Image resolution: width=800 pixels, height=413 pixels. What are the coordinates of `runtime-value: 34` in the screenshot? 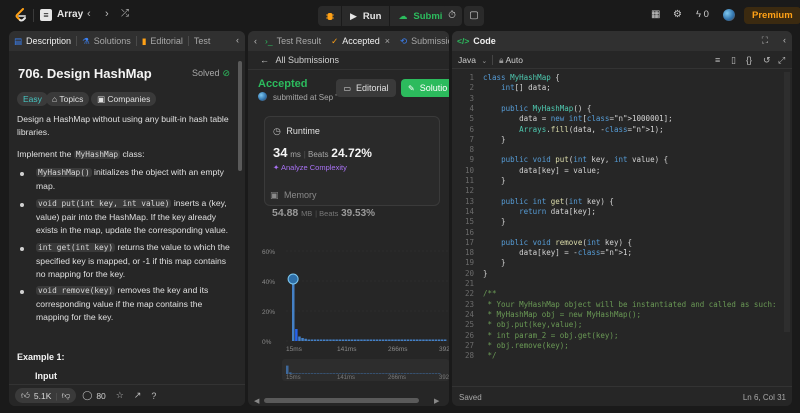 It's located at (280, 152).